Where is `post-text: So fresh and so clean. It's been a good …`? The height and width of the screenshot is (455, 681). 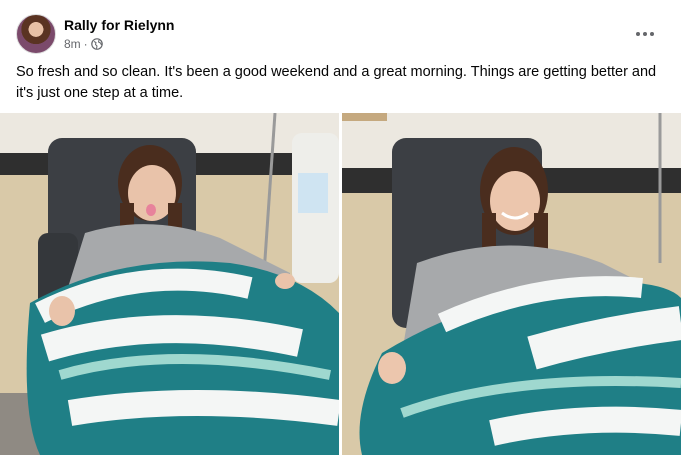 post-text: So fresh and so clean. It's been a good … is located at coordinates (336, 82).